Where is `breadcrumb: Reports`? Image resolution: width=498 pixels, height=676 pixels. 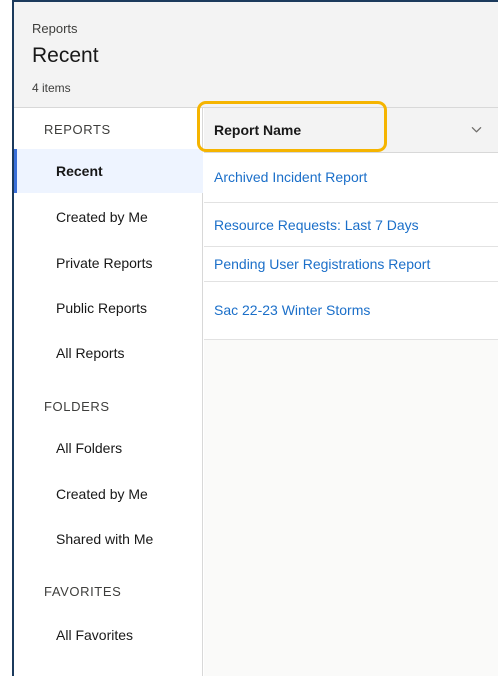 breadcrumb: Reports is located at coordinates (55, 28).